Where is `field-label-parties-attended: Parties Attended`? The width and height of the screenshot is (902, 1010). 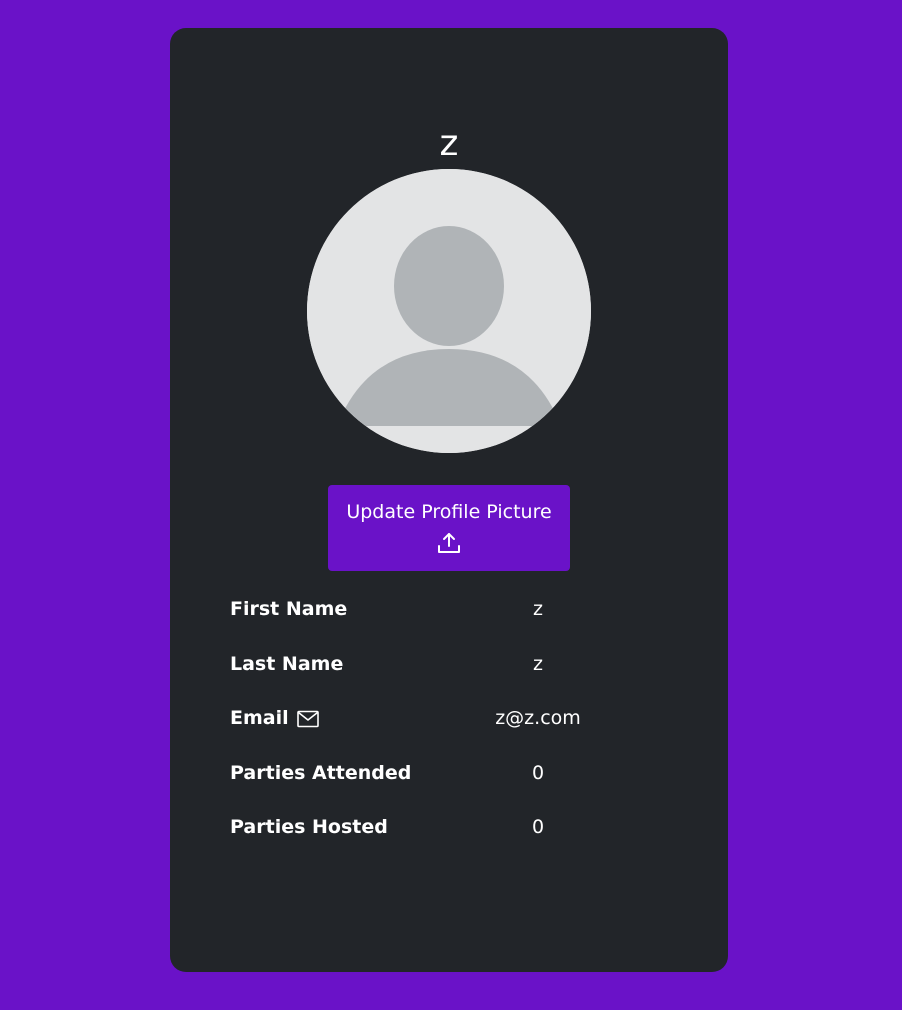
field-label-parties-attended: Parties Attended is located at coordinates (321, 772).